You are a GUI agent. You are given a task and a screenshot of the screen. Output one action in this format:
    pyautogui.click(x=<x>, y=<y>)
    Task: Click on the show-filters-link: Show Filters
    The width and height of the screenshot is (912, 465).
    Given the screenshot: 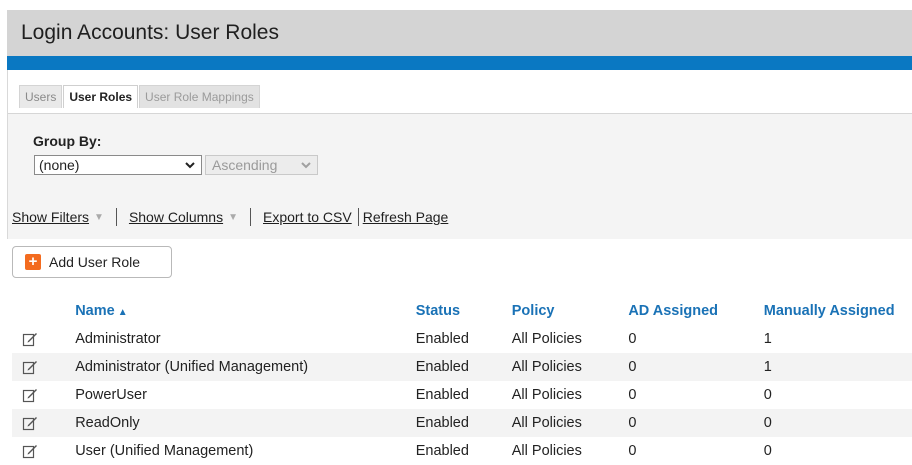 What is the action you would take?
    pyautogui.click(x=50, y=217)
    